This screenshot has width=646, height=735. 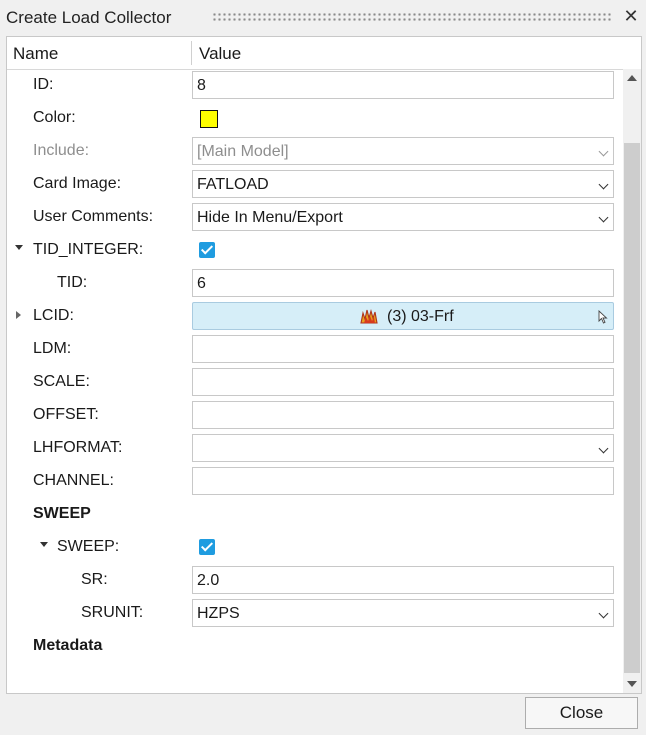 What do you see at coordinates (403, 283) in the screenshot?
I see `tid-field: 6` at bounding box center [403, 283].